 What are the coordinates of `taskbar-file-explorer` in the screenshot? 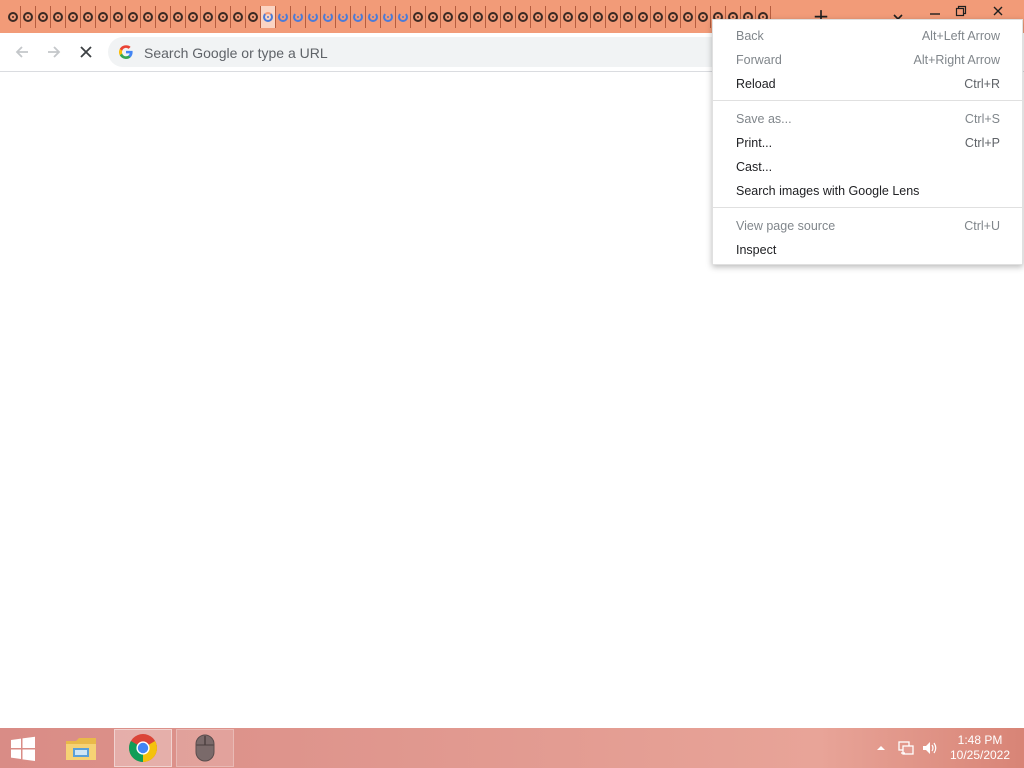 It's located at (81, 748).